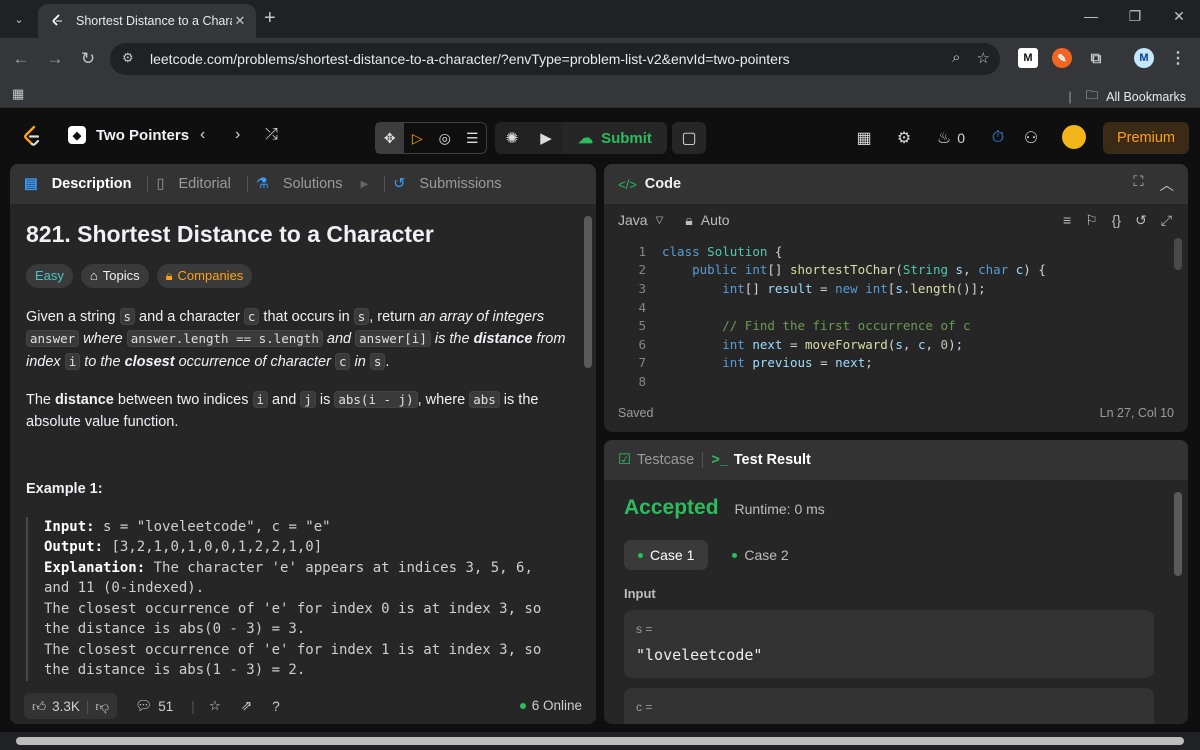 The image size is (1200, 750). I want to click on chevron-down-icon: ▽, so click(660, 220).